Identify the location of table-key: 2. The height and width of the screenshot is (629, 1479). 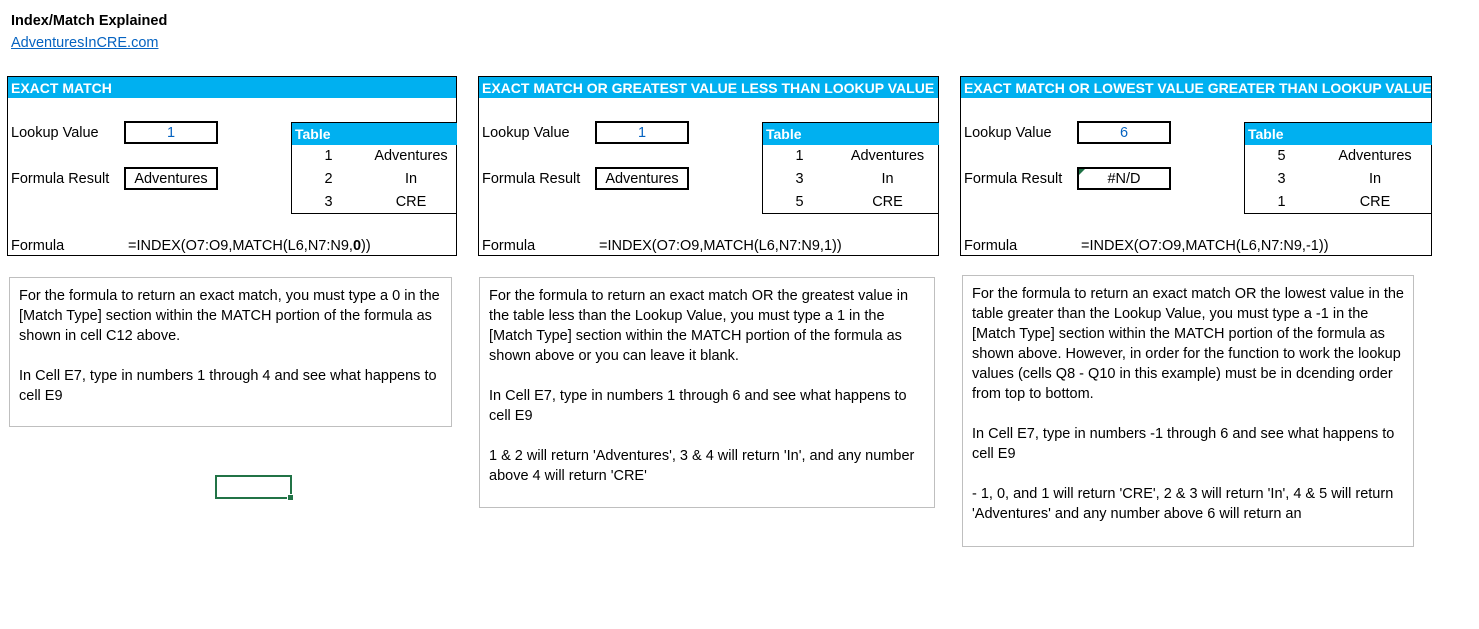
(328, 179).